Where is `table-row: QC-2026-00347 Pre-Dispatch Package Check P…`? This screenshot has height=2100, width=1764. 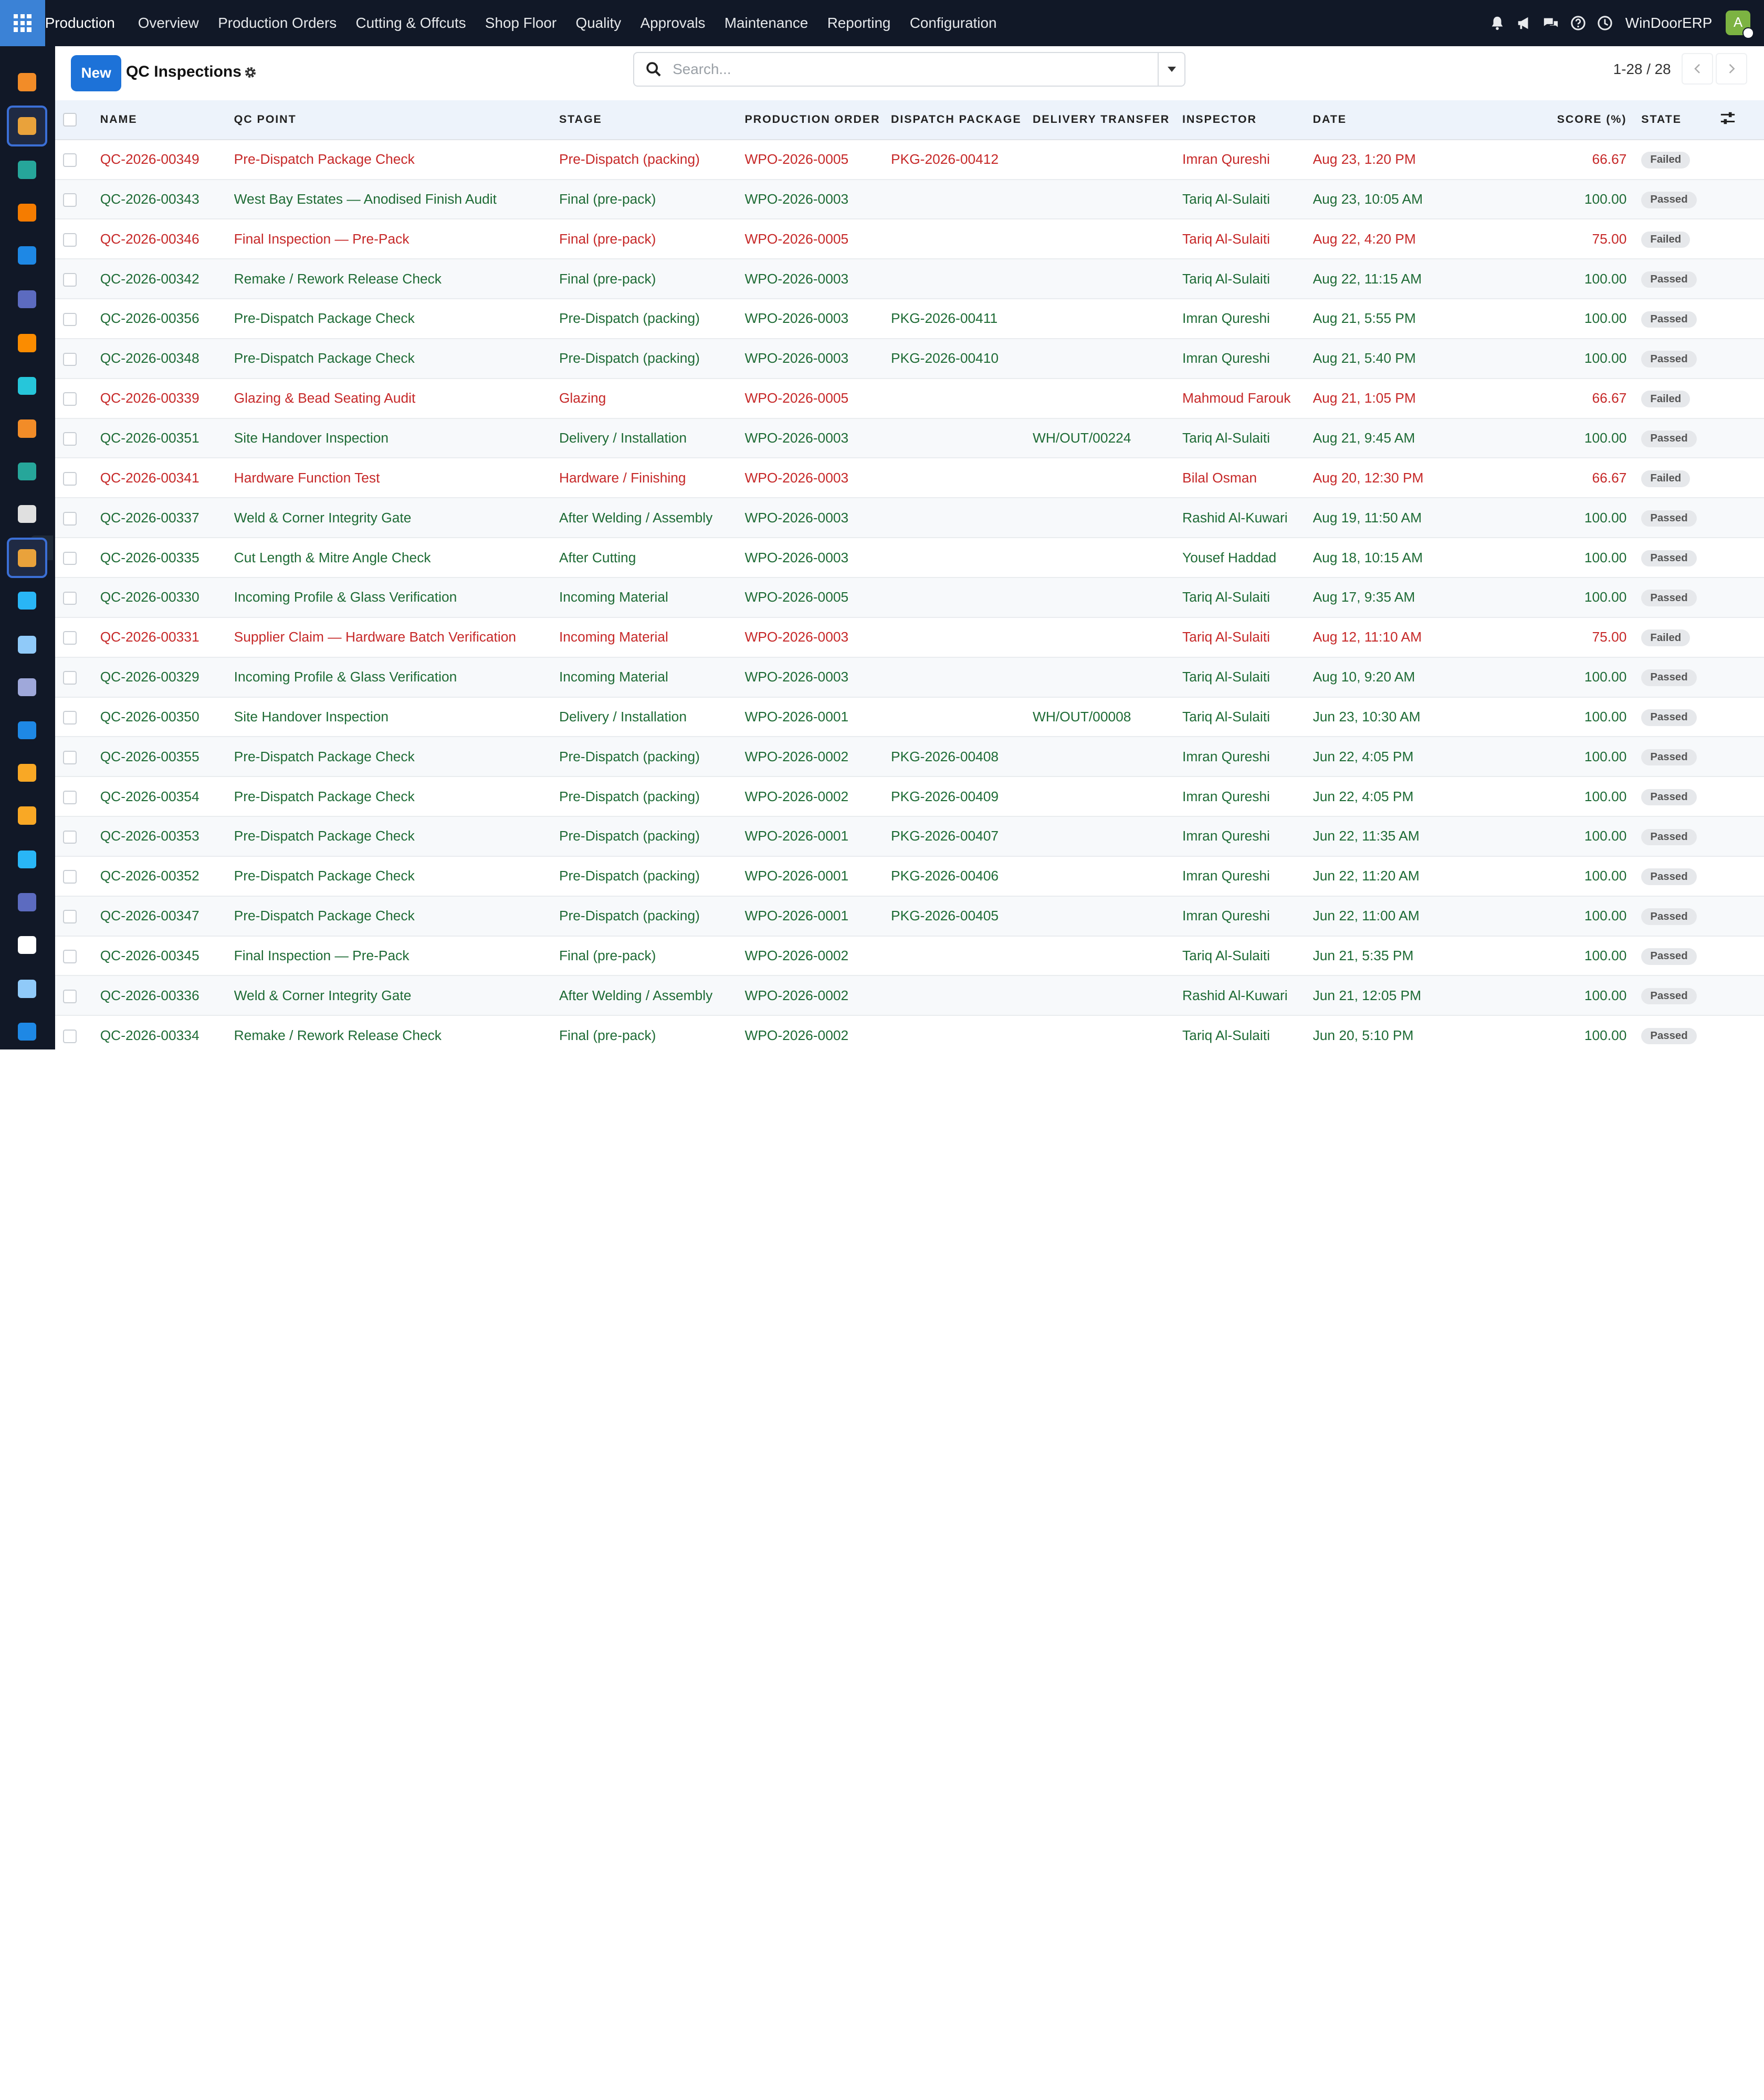
table-row: QC-2026-00347 Pre-Dispatch Package Check P… is located at coordinates (909, 916).